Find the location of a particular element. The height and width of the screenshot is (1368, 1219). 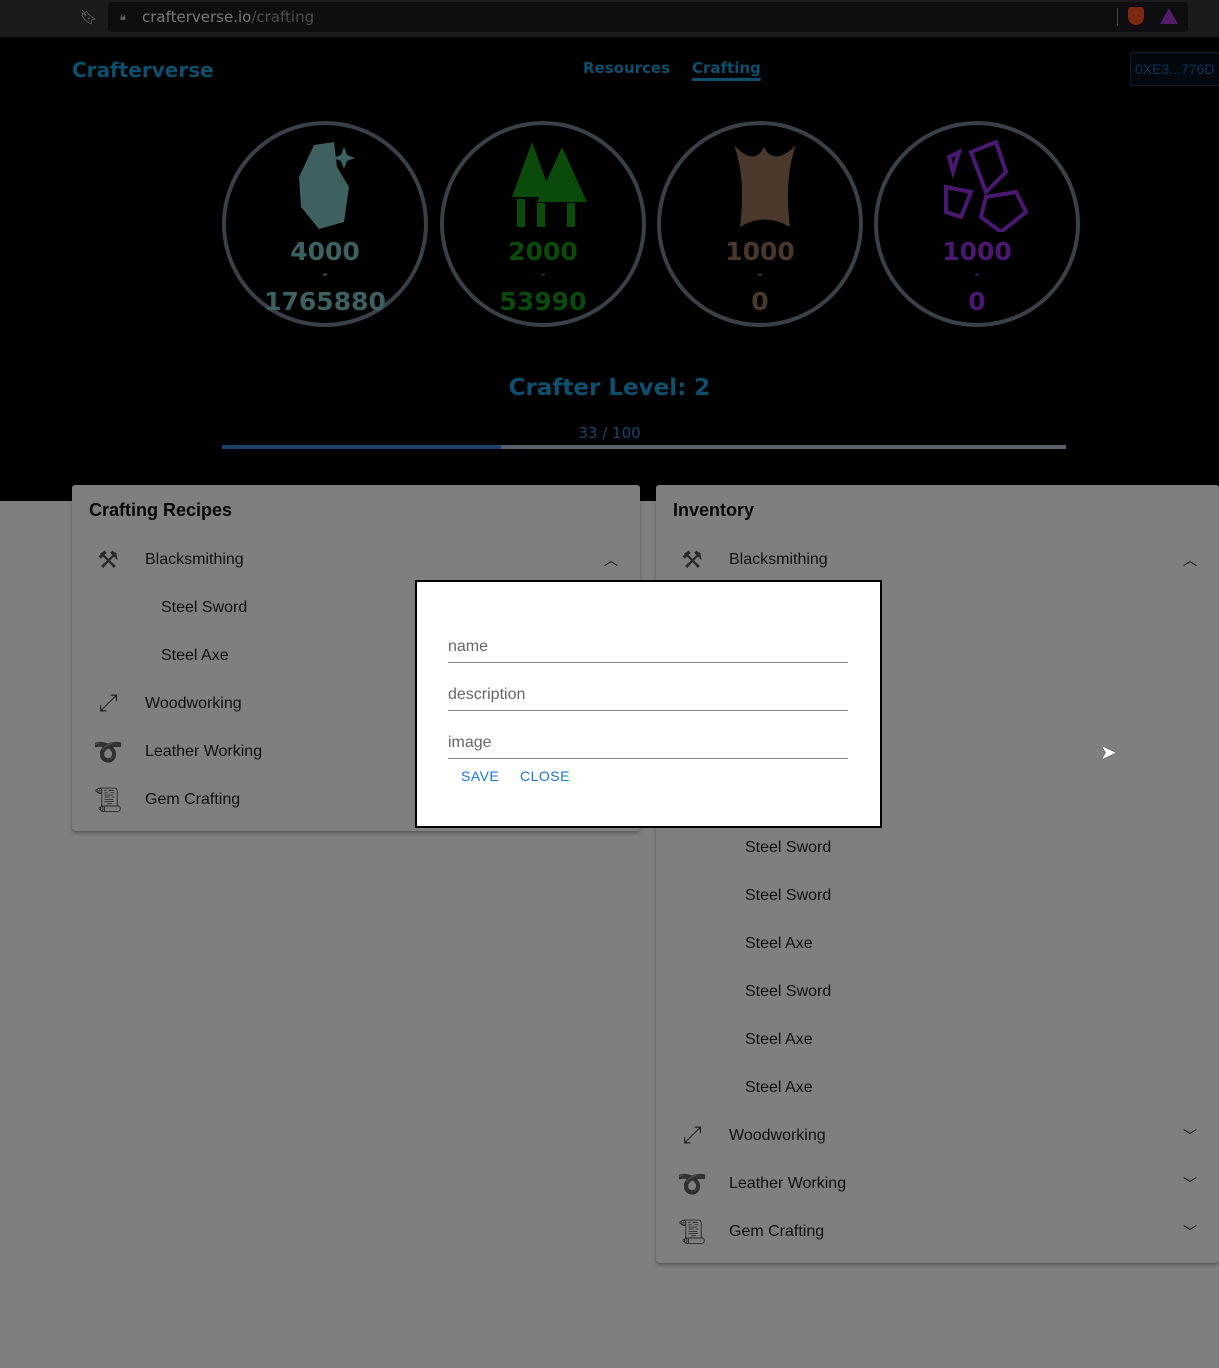

description-field is located at coordinates (648, 698).